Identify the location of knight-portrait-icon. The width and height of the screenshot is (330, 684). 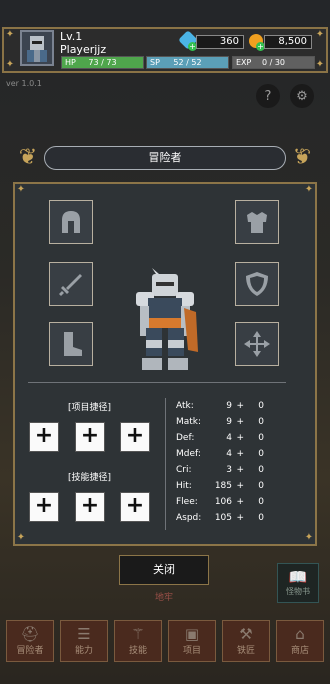
(37, 49).